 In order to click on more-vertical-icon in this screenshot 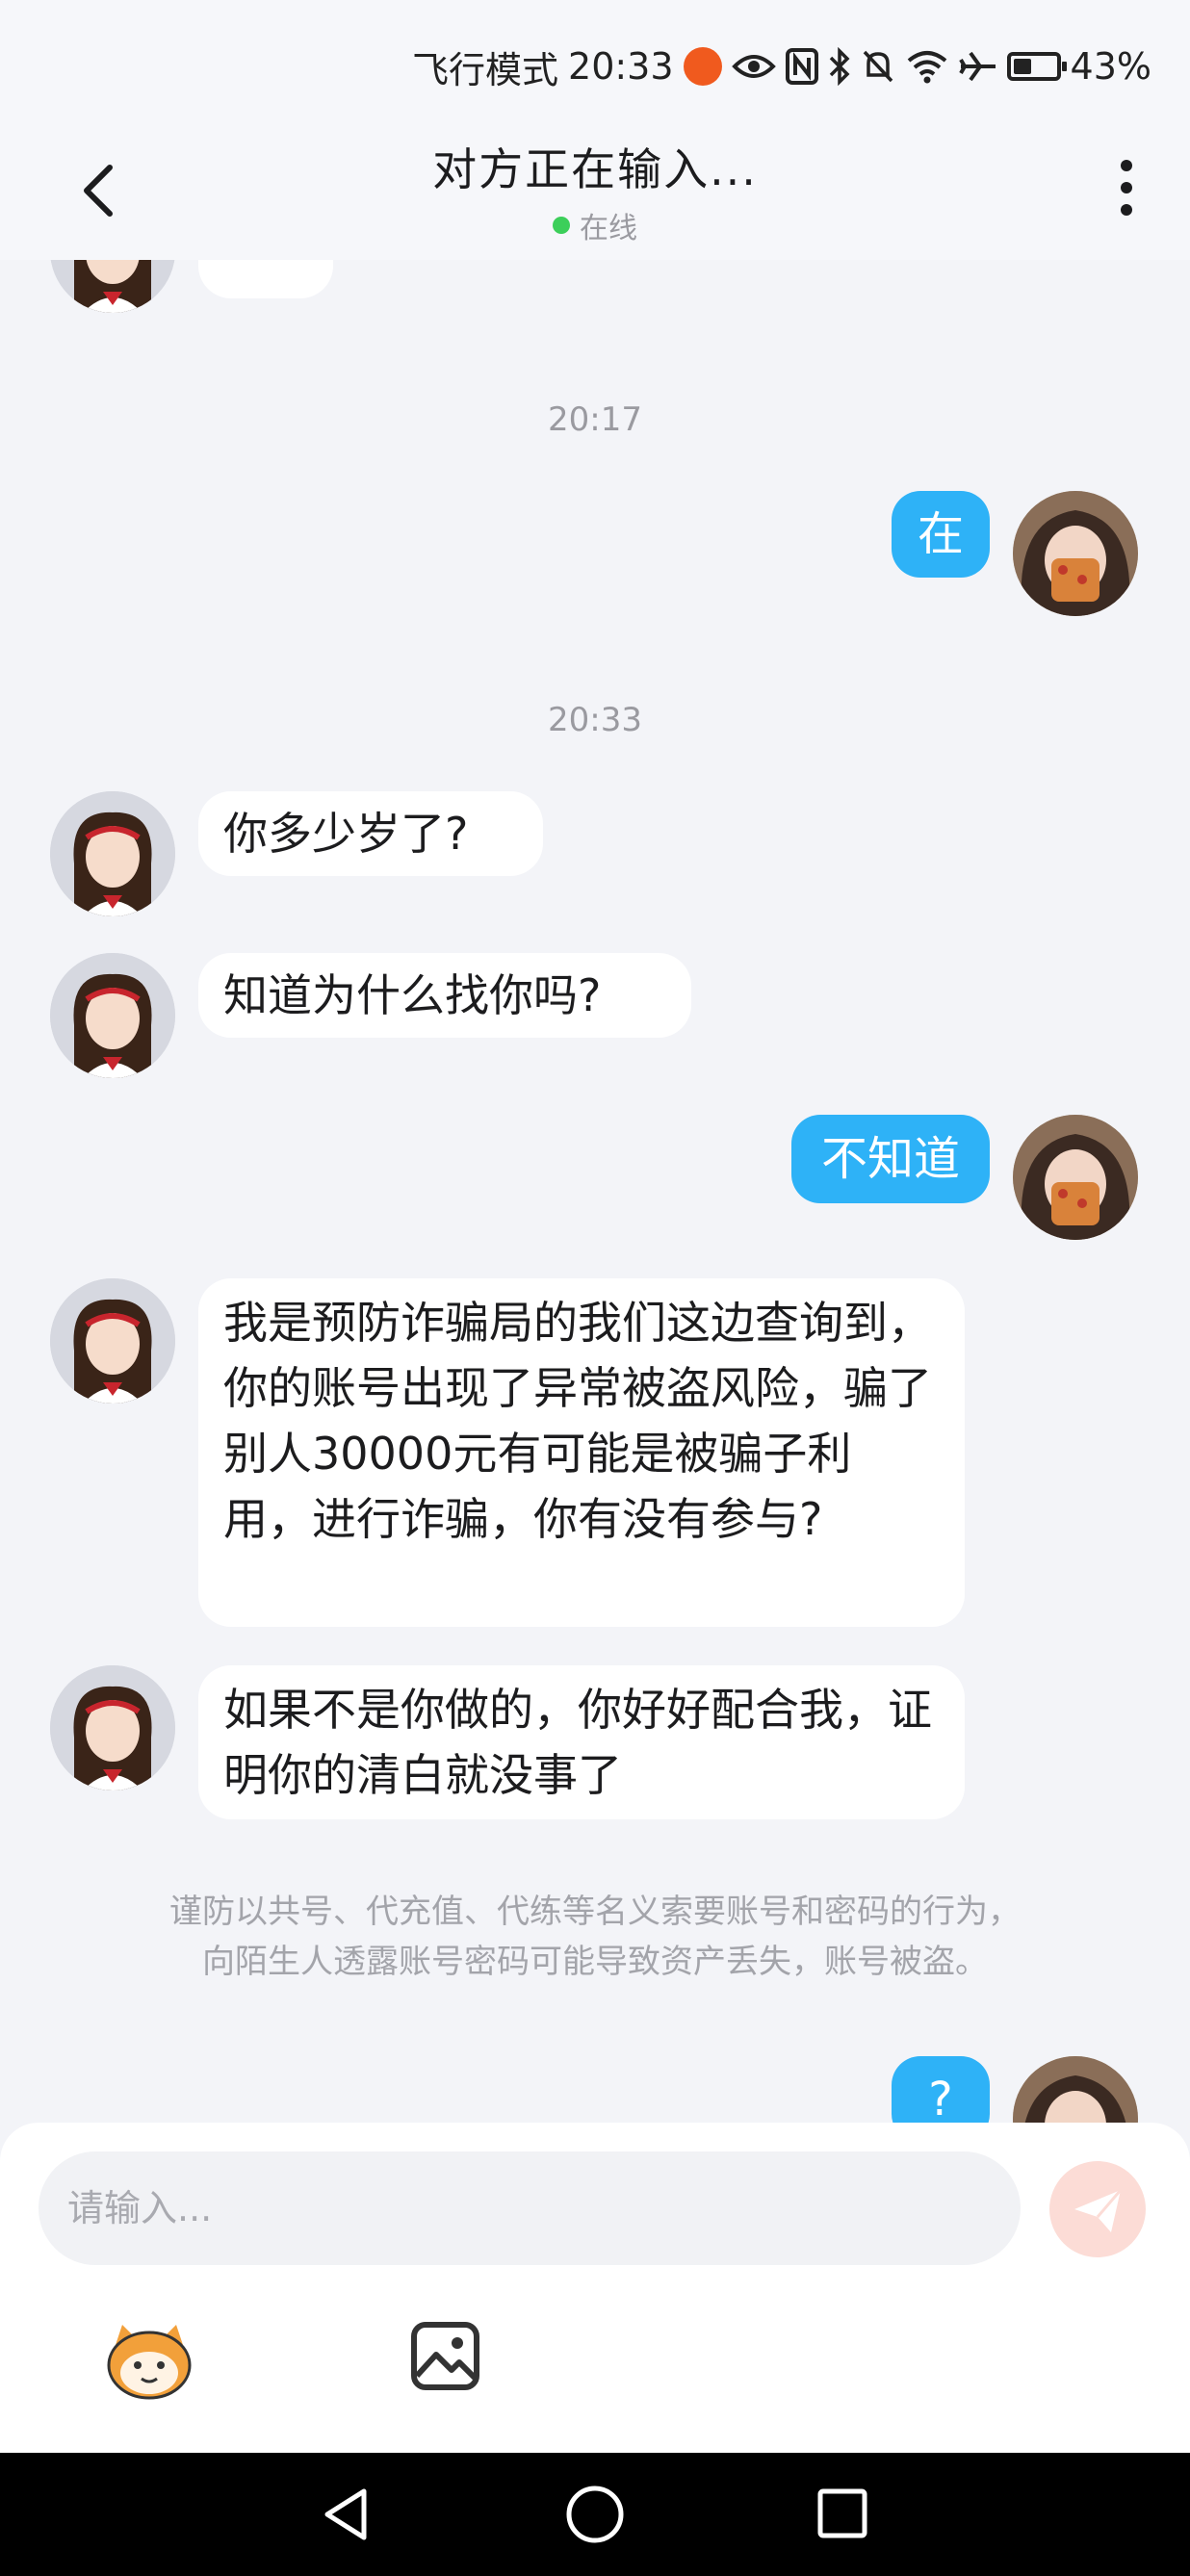, I will do `click(1127, 188)`.